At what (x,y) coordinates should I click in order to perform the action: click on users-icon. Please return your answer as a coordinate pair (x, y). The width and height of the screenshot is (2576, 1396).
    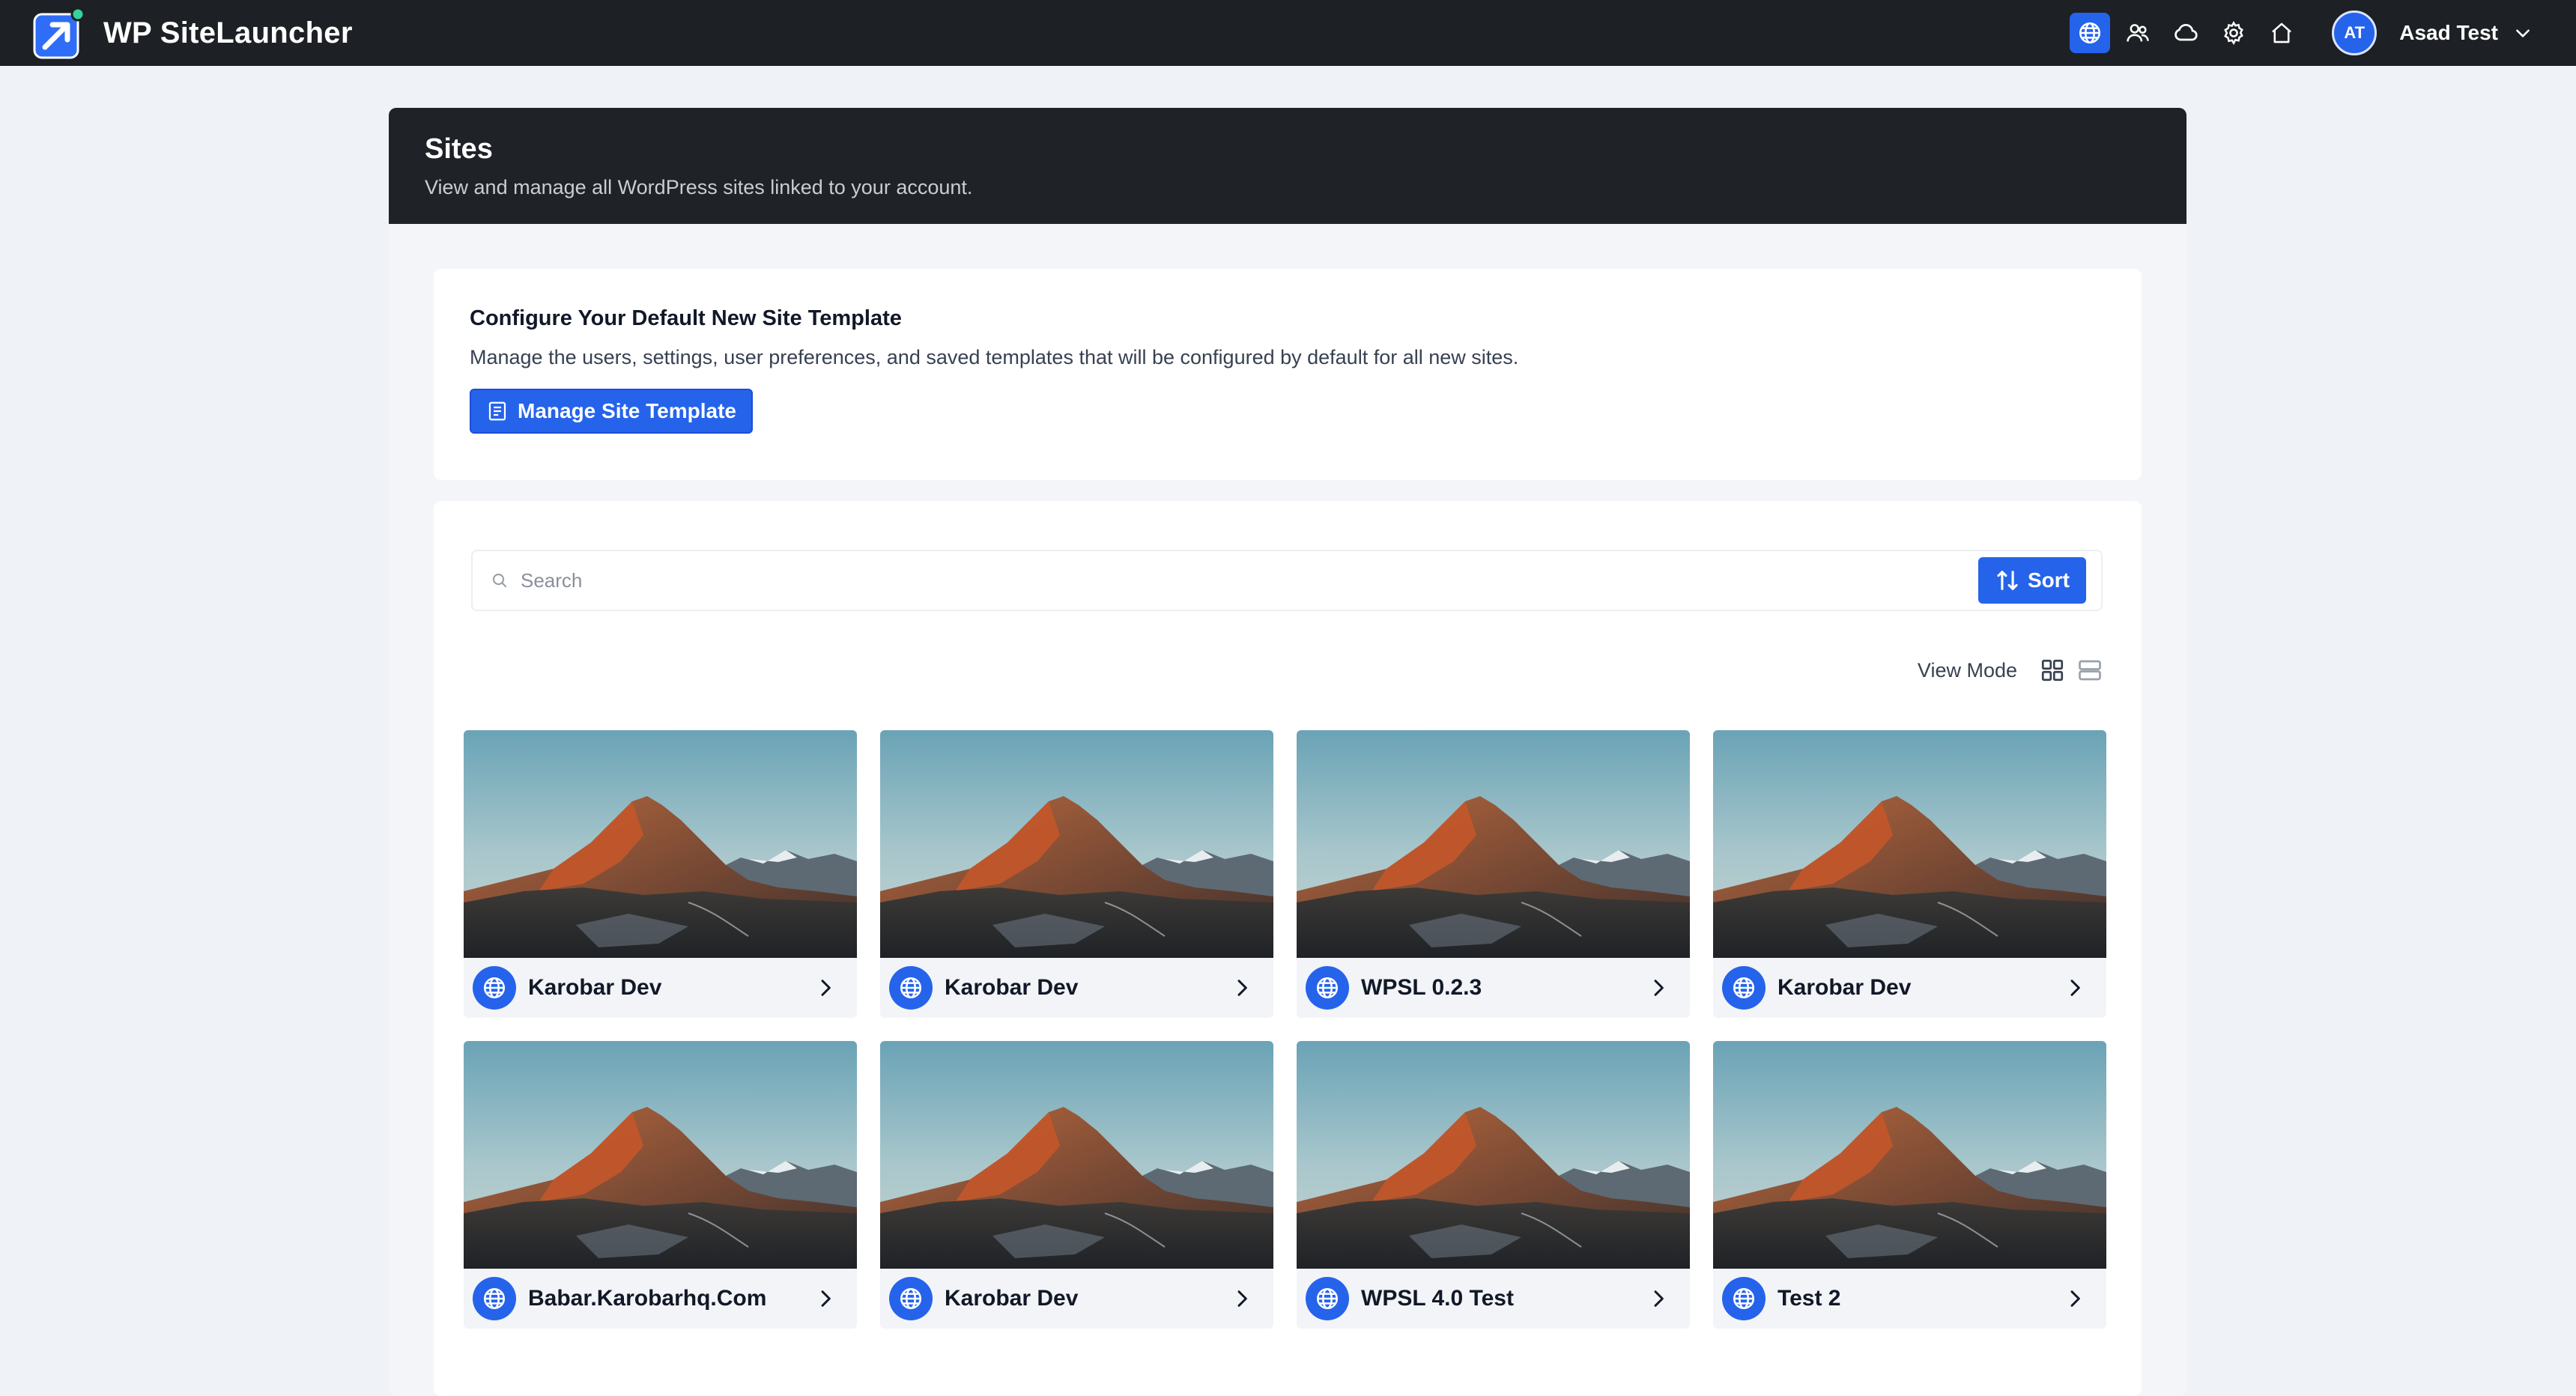
    Looking at the image, I should click on (2138, 33).